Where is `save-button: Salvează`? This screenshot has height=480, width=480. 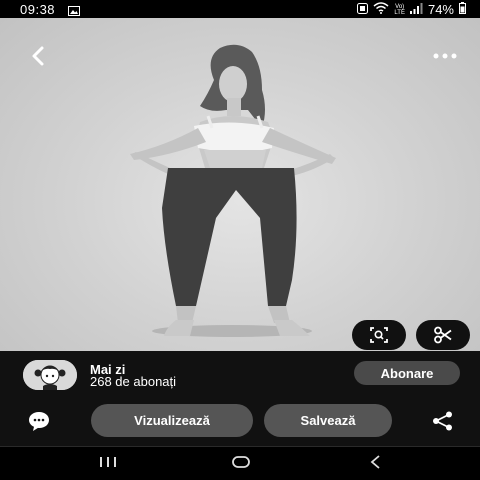
save-button: Salvează is located at coordinates (328, 420).